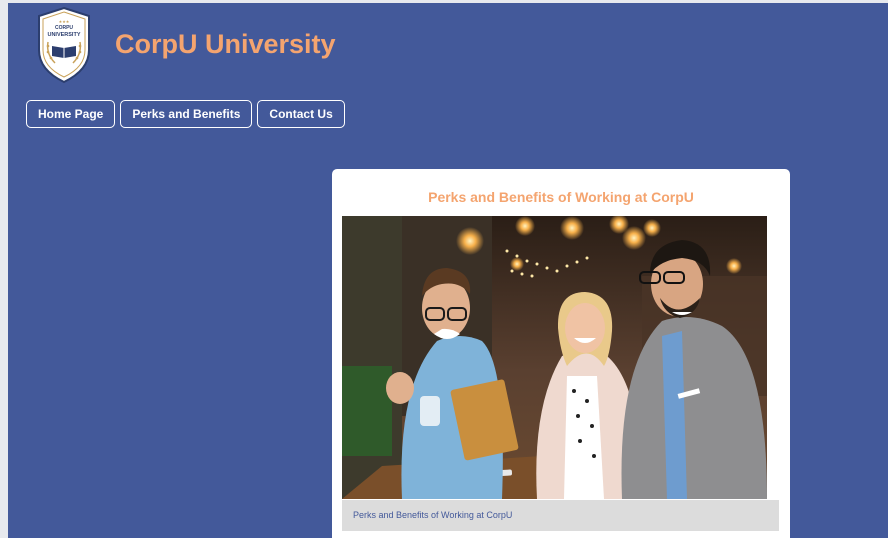 Image resolution: width=888 pixels, height=538 pixels. I want to click on card-title: Perks and Benefits of Working at CorpU, so click(561, 197).